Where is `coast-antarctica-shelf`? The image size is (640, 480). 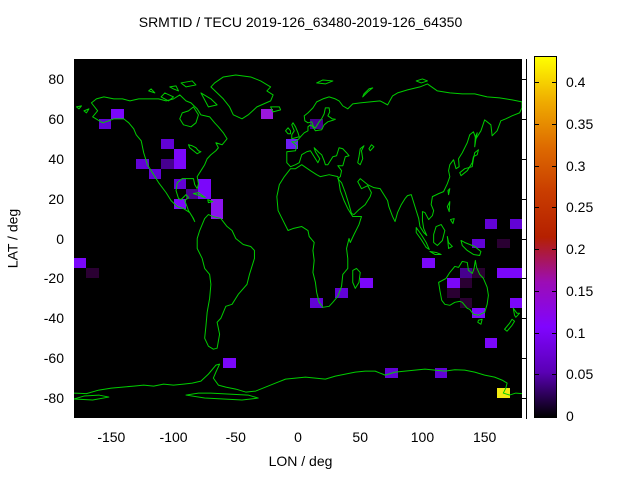
coast-antarctica-shelf is located at coordinates (166, 396).